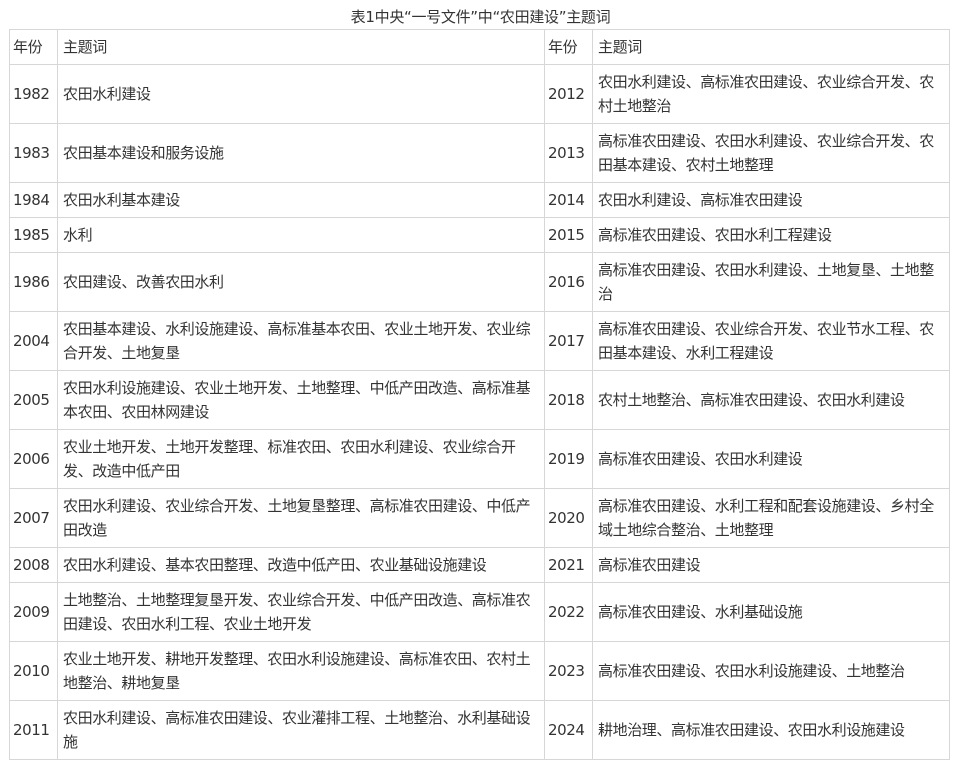 The width and height of the screenshot is (961, 767). What do you see at coordinates (568, 671) in the screenshot?
I see `year-cell: 2023` at bounding box center [568, 671].